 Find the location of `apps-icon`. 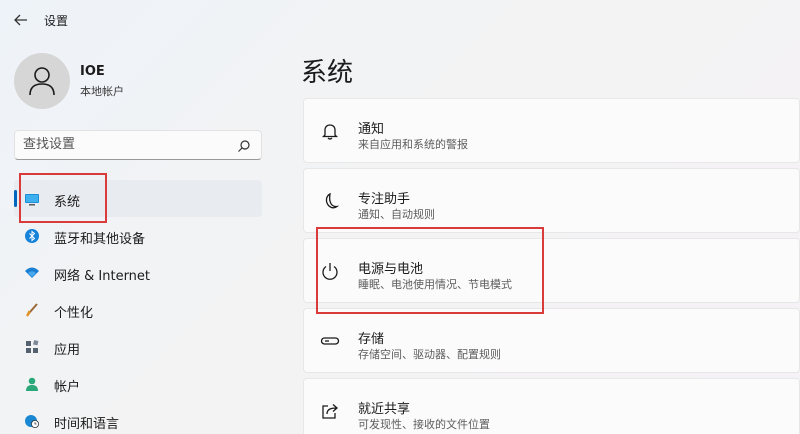

apps-icon is located at coordinates (32, 346).